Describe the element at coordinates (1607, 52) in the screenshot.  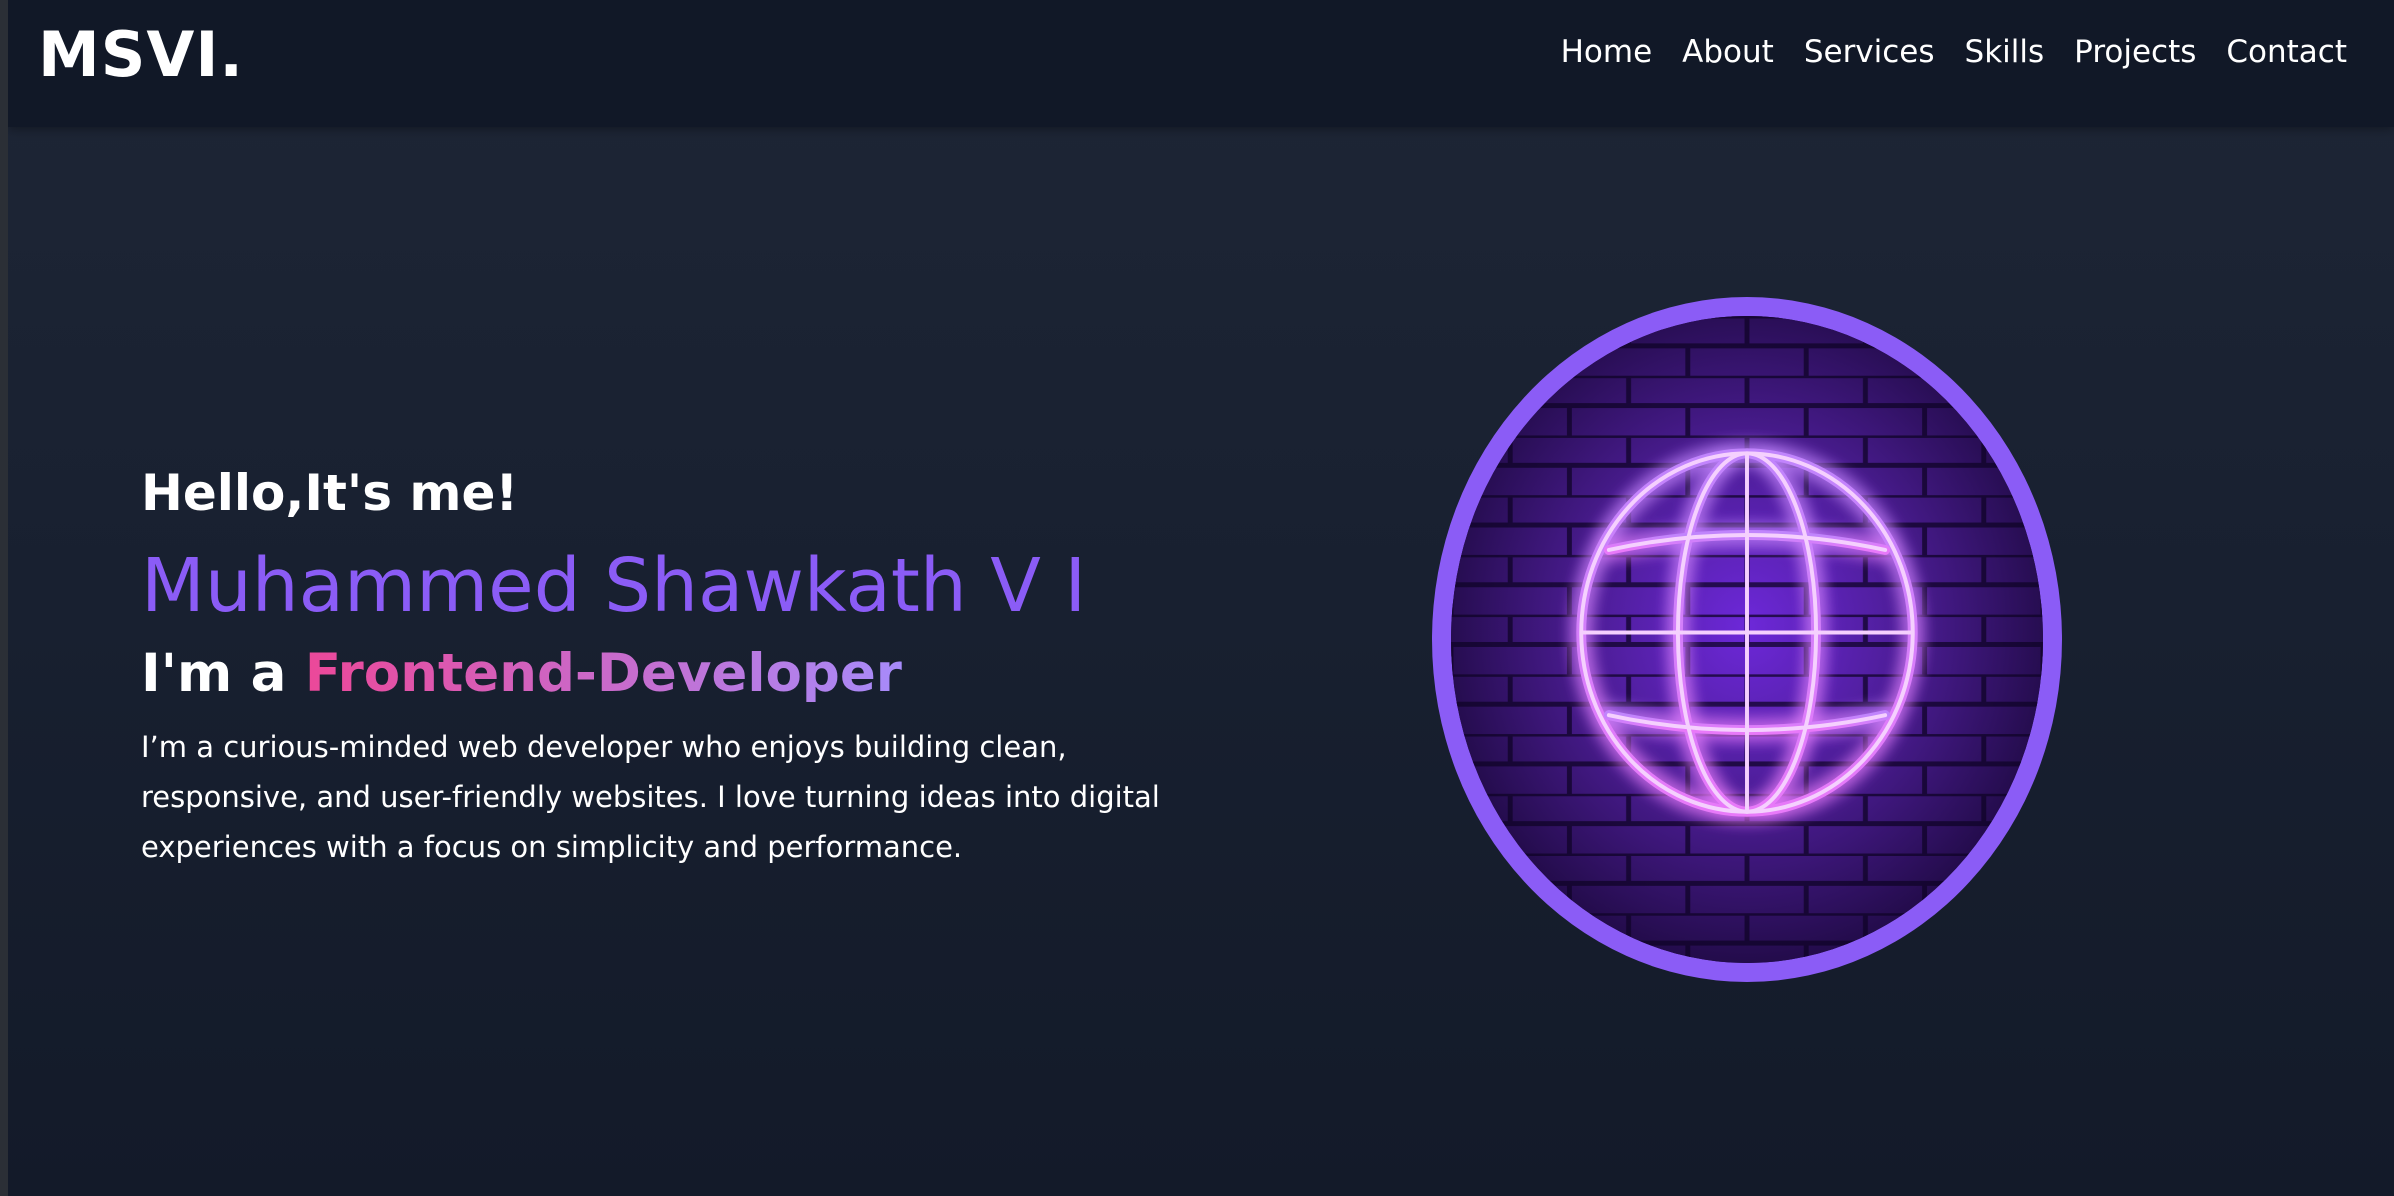
I see `nav-link-home: Home` at that location.